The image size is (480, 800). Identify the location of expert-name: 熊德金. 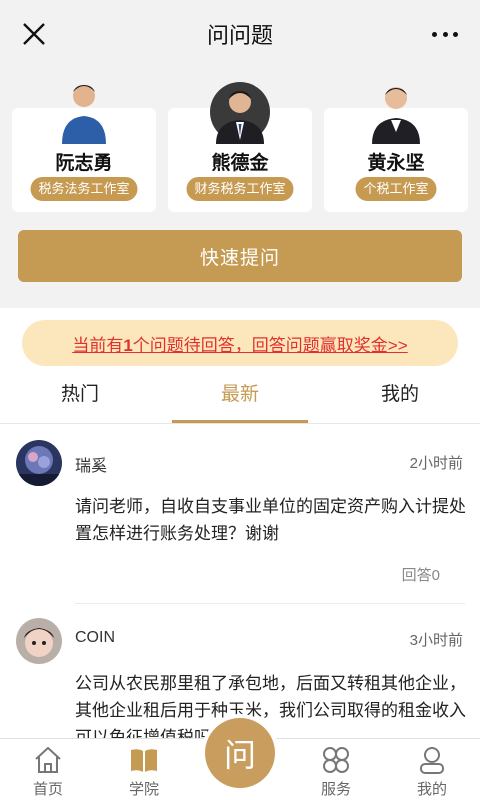
(240, 163).